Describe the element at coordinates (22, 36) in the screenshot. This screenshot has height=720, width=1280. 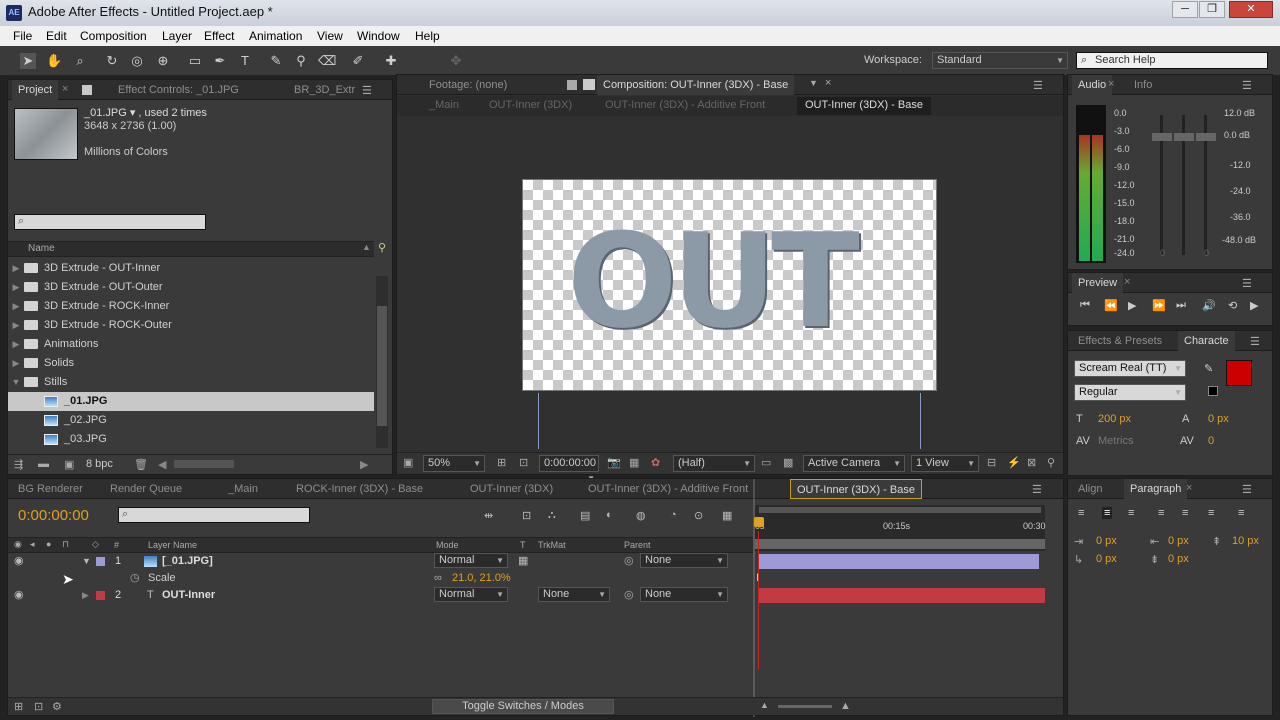
I see `menu-file: File` at that location.